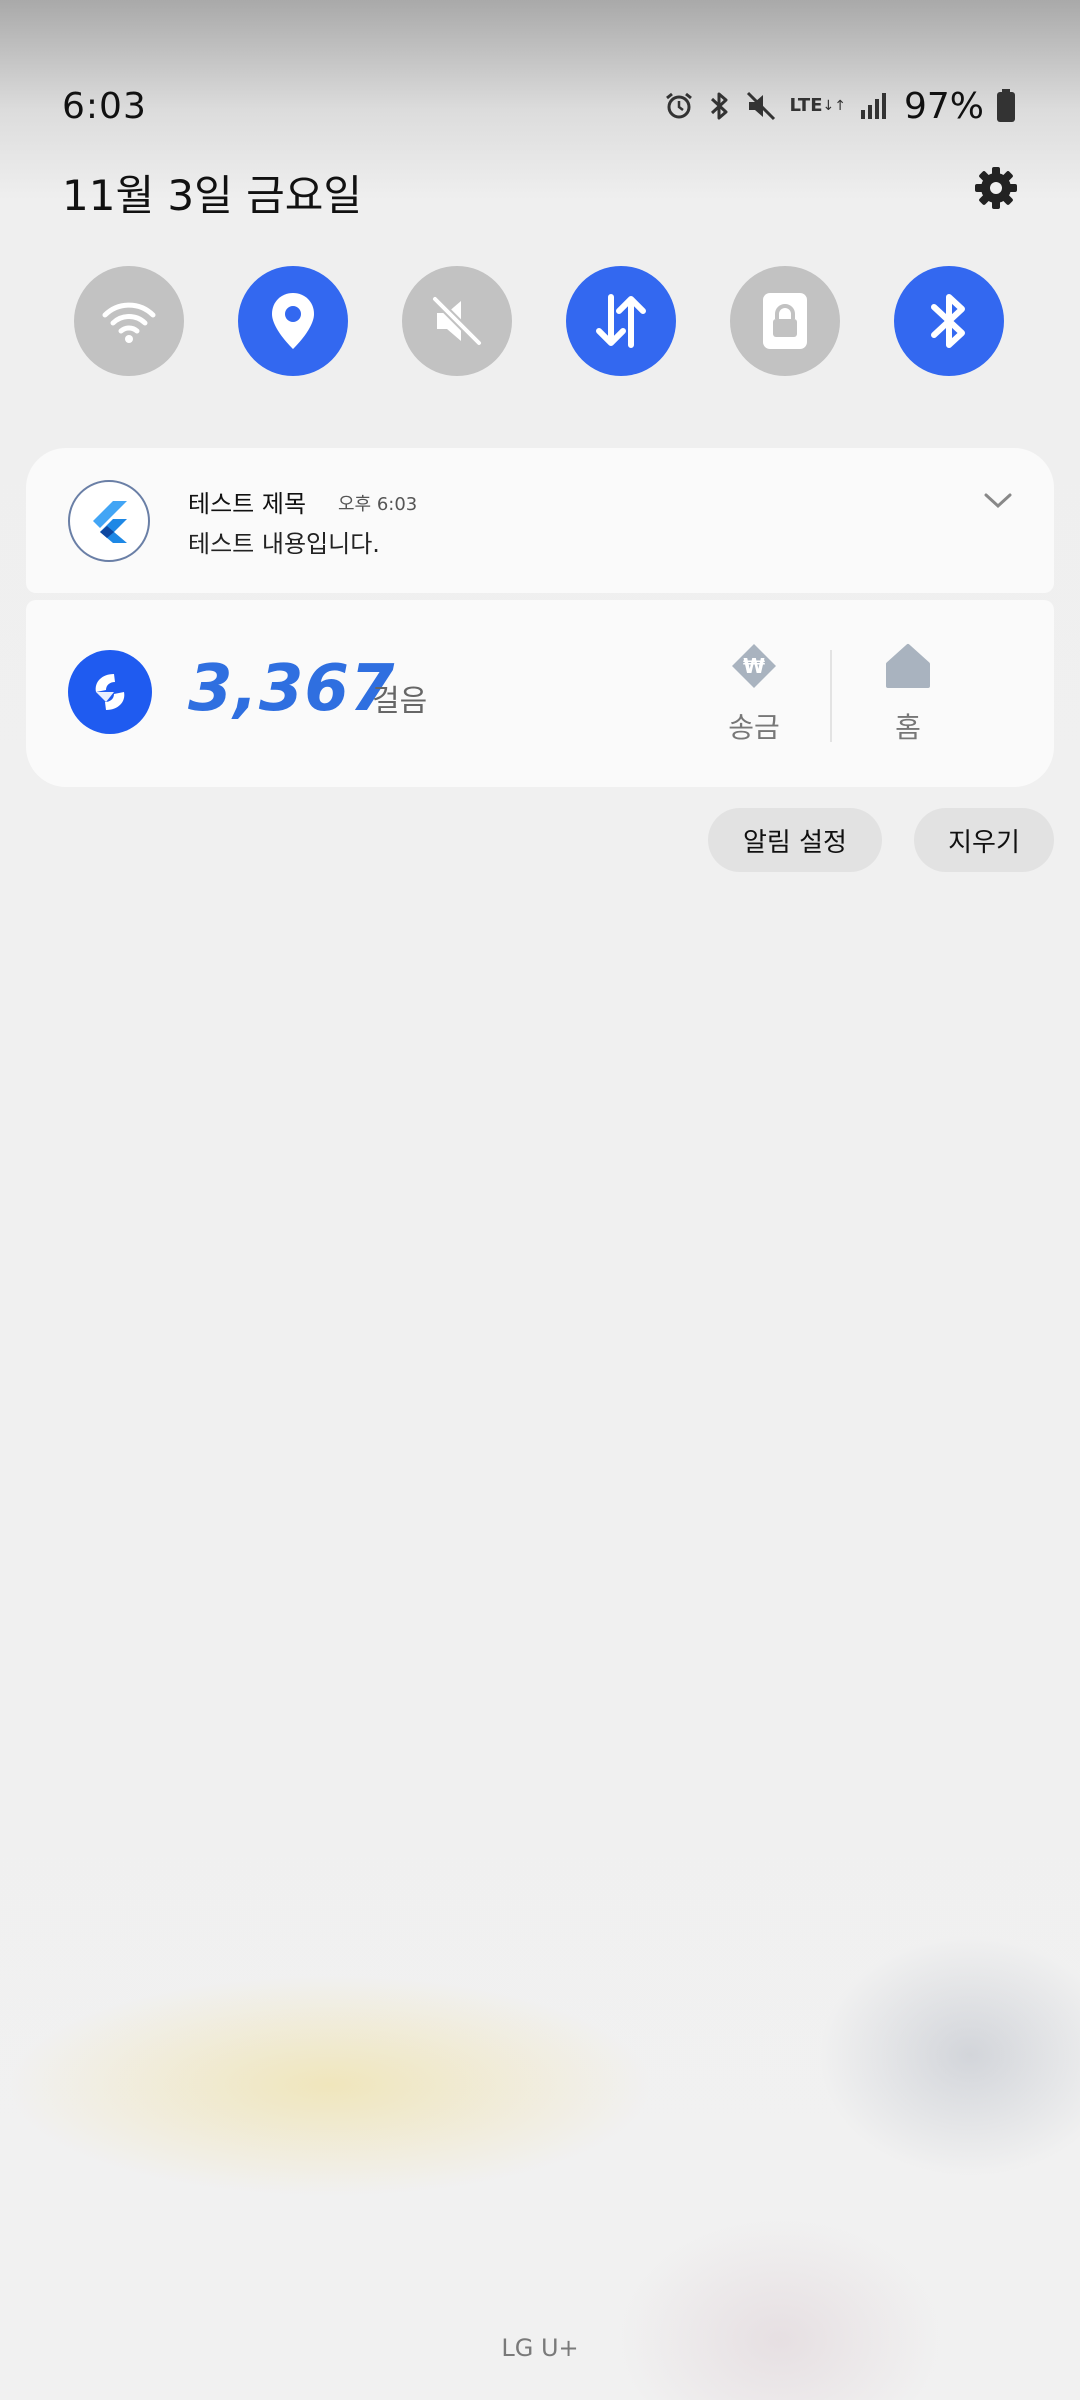 The height and width of the screenshot is (2400, 1080). I want to click on home-label: 홈, so click(908, 727).